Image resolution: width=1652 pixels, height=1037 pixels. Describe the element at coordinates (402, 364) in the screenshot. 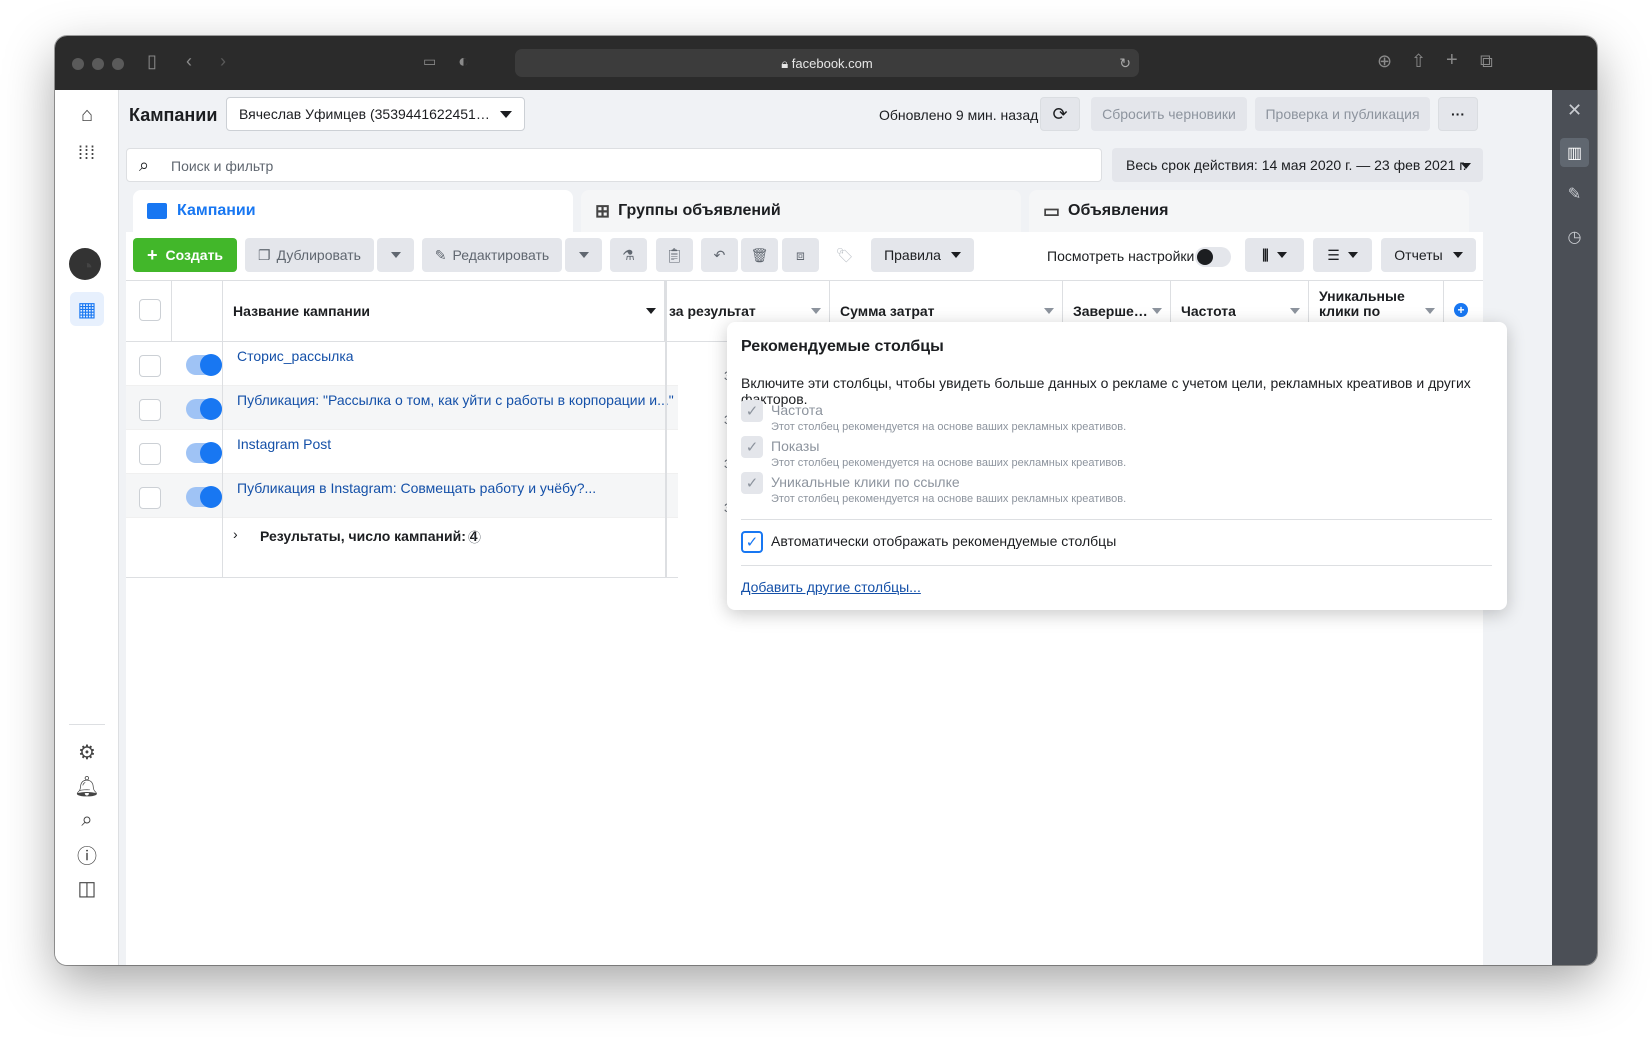

I see `table-row: Сторис_рассылка` at that location.